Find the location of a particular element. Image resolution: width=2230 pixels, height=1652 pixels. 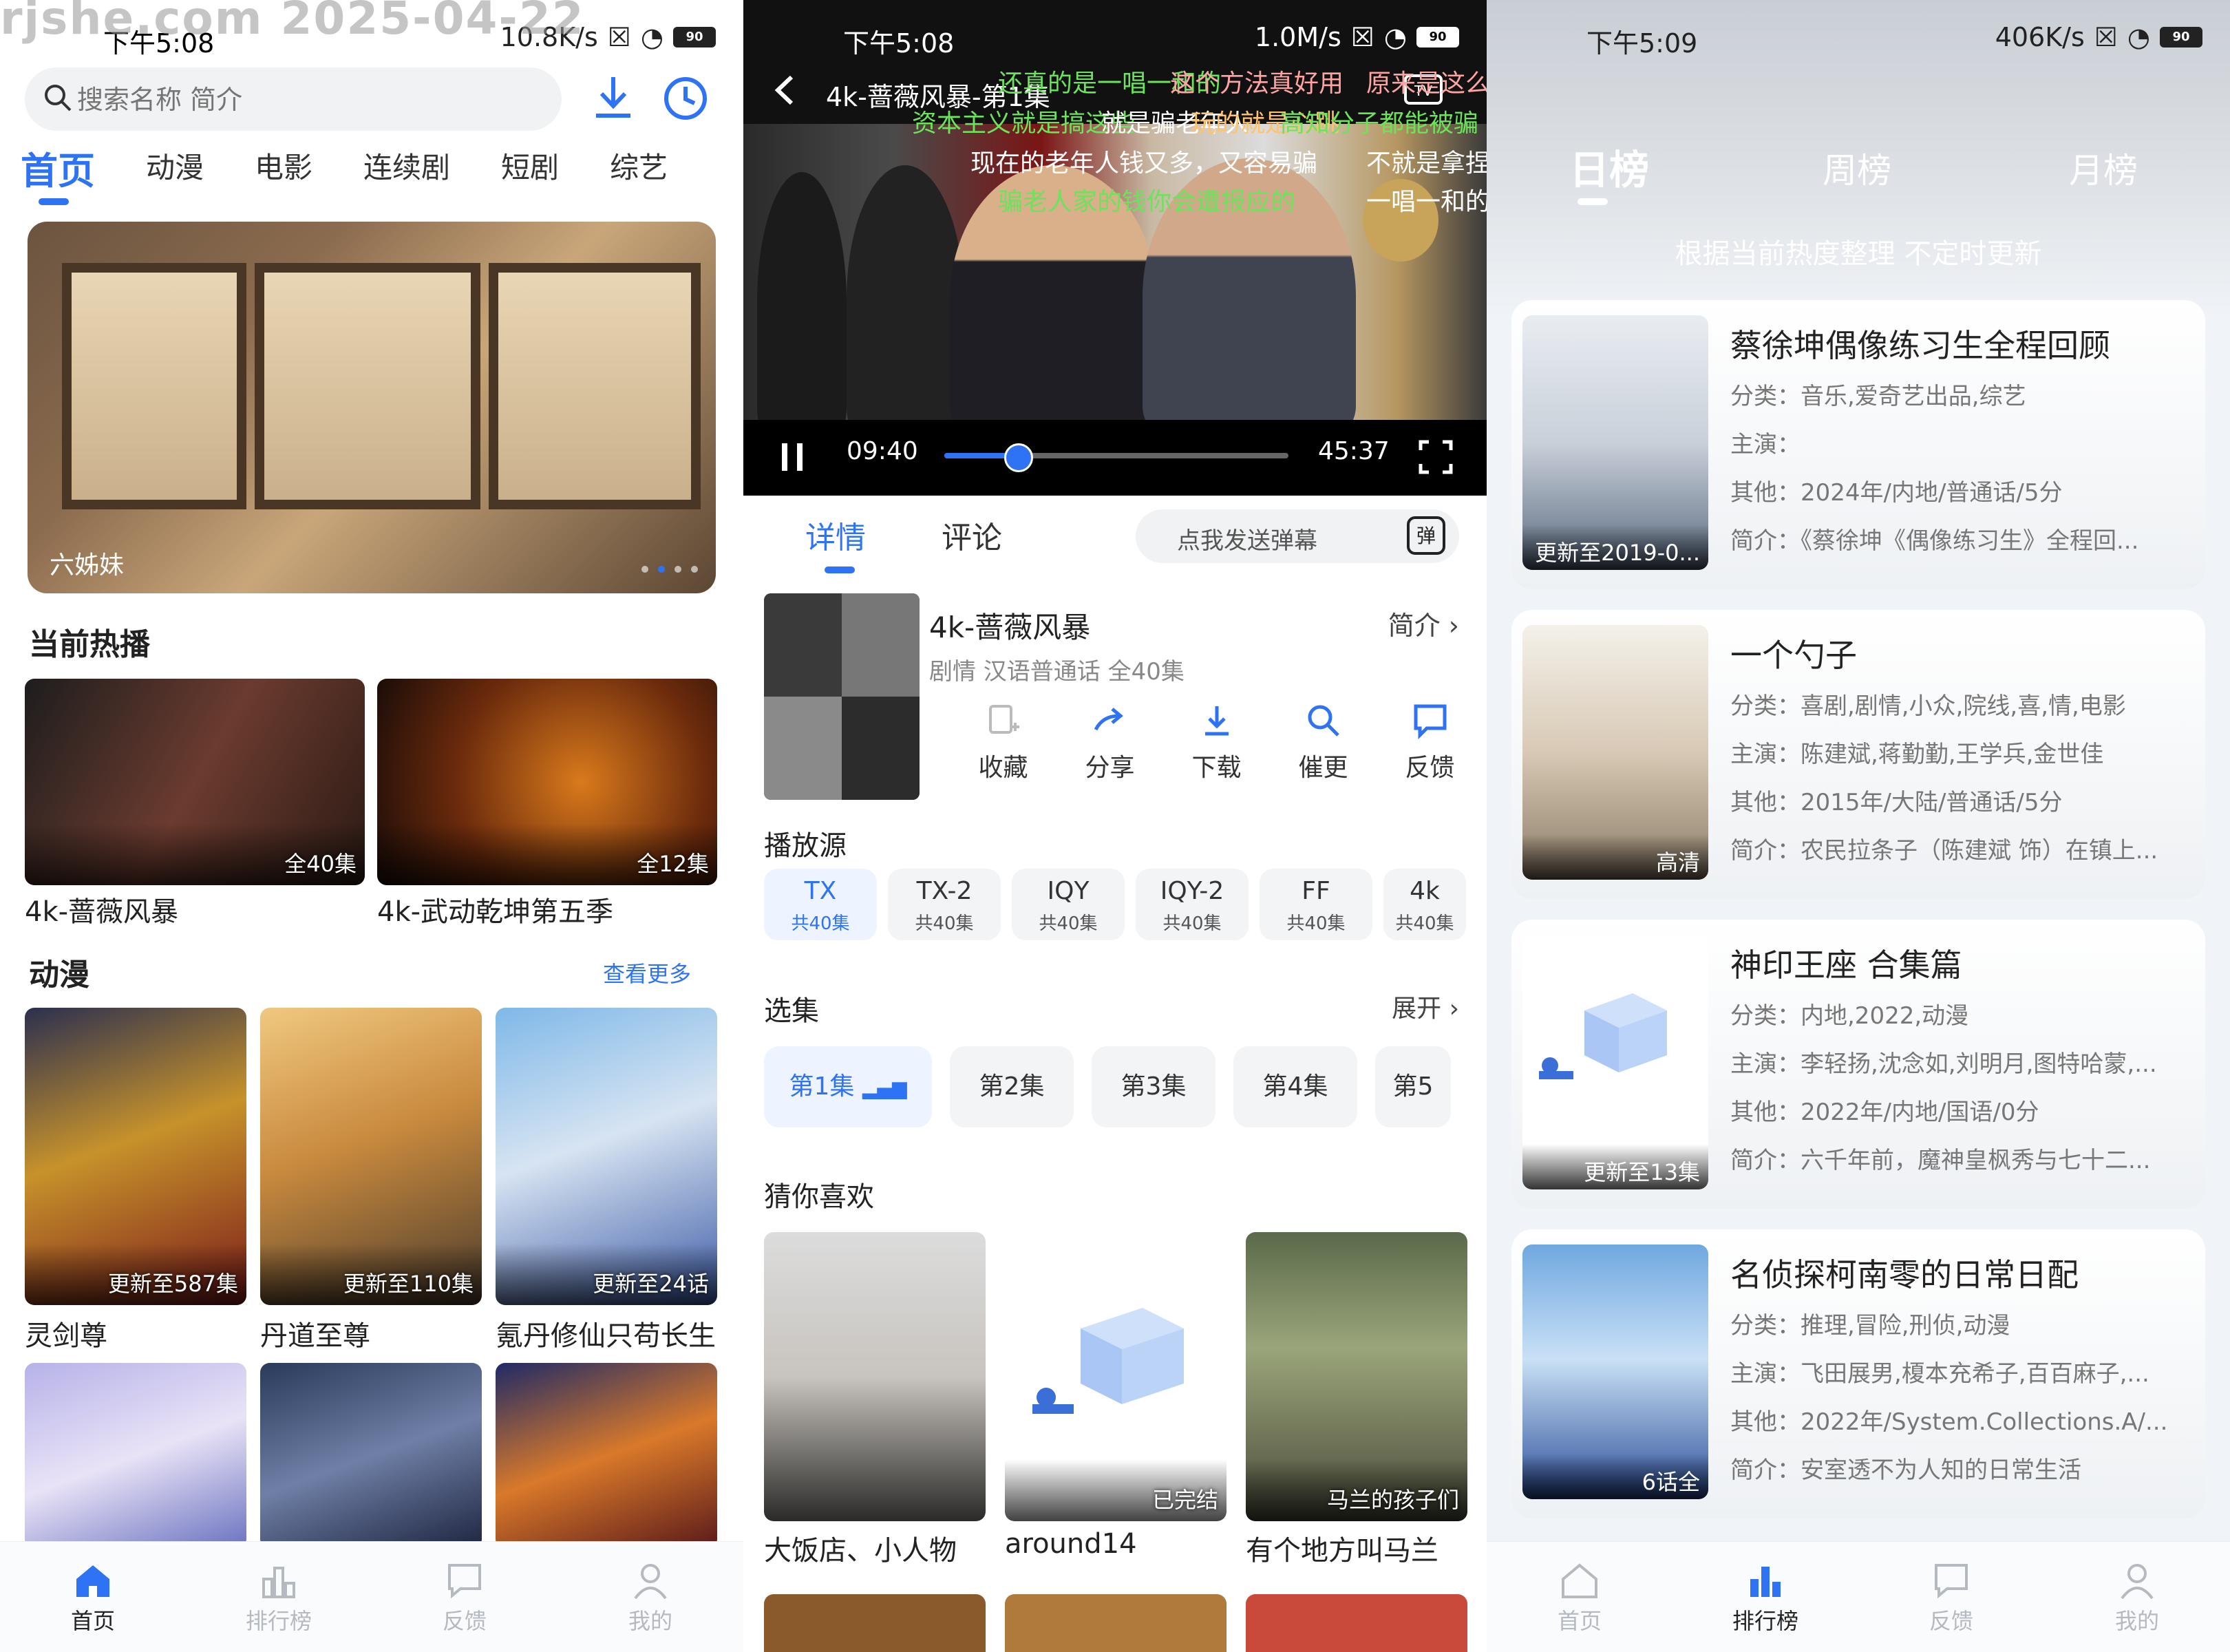

progress-knob is located at coordinates (1018, 457).